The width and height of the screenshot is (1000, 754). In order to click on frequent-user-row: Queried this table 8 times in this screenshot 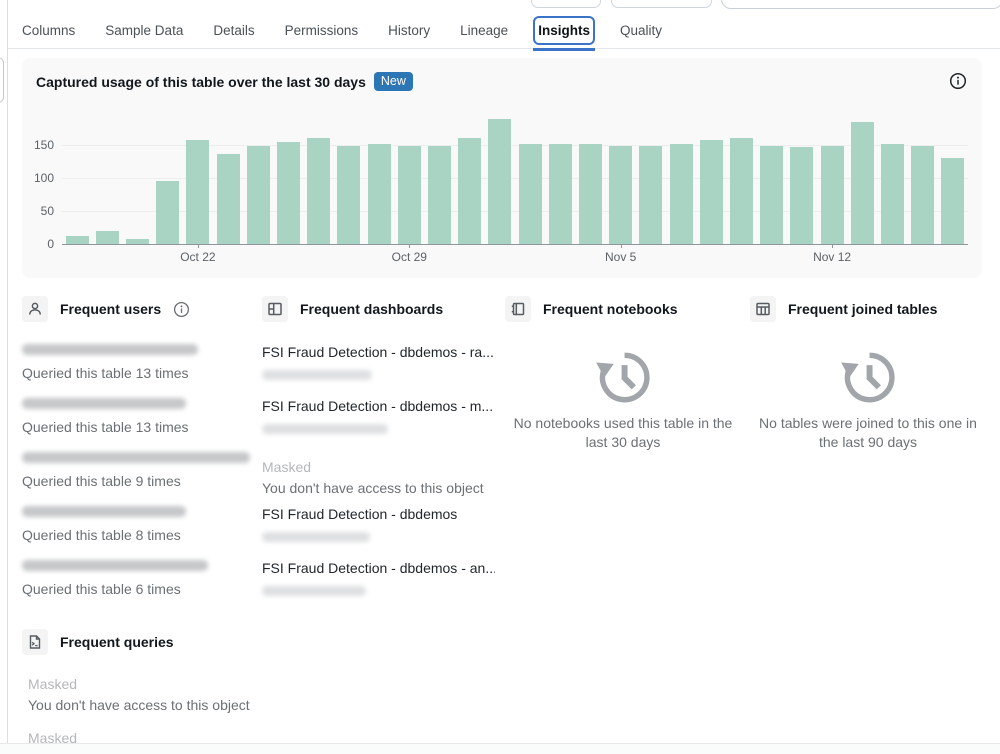, I will do `click(136, 524)`.